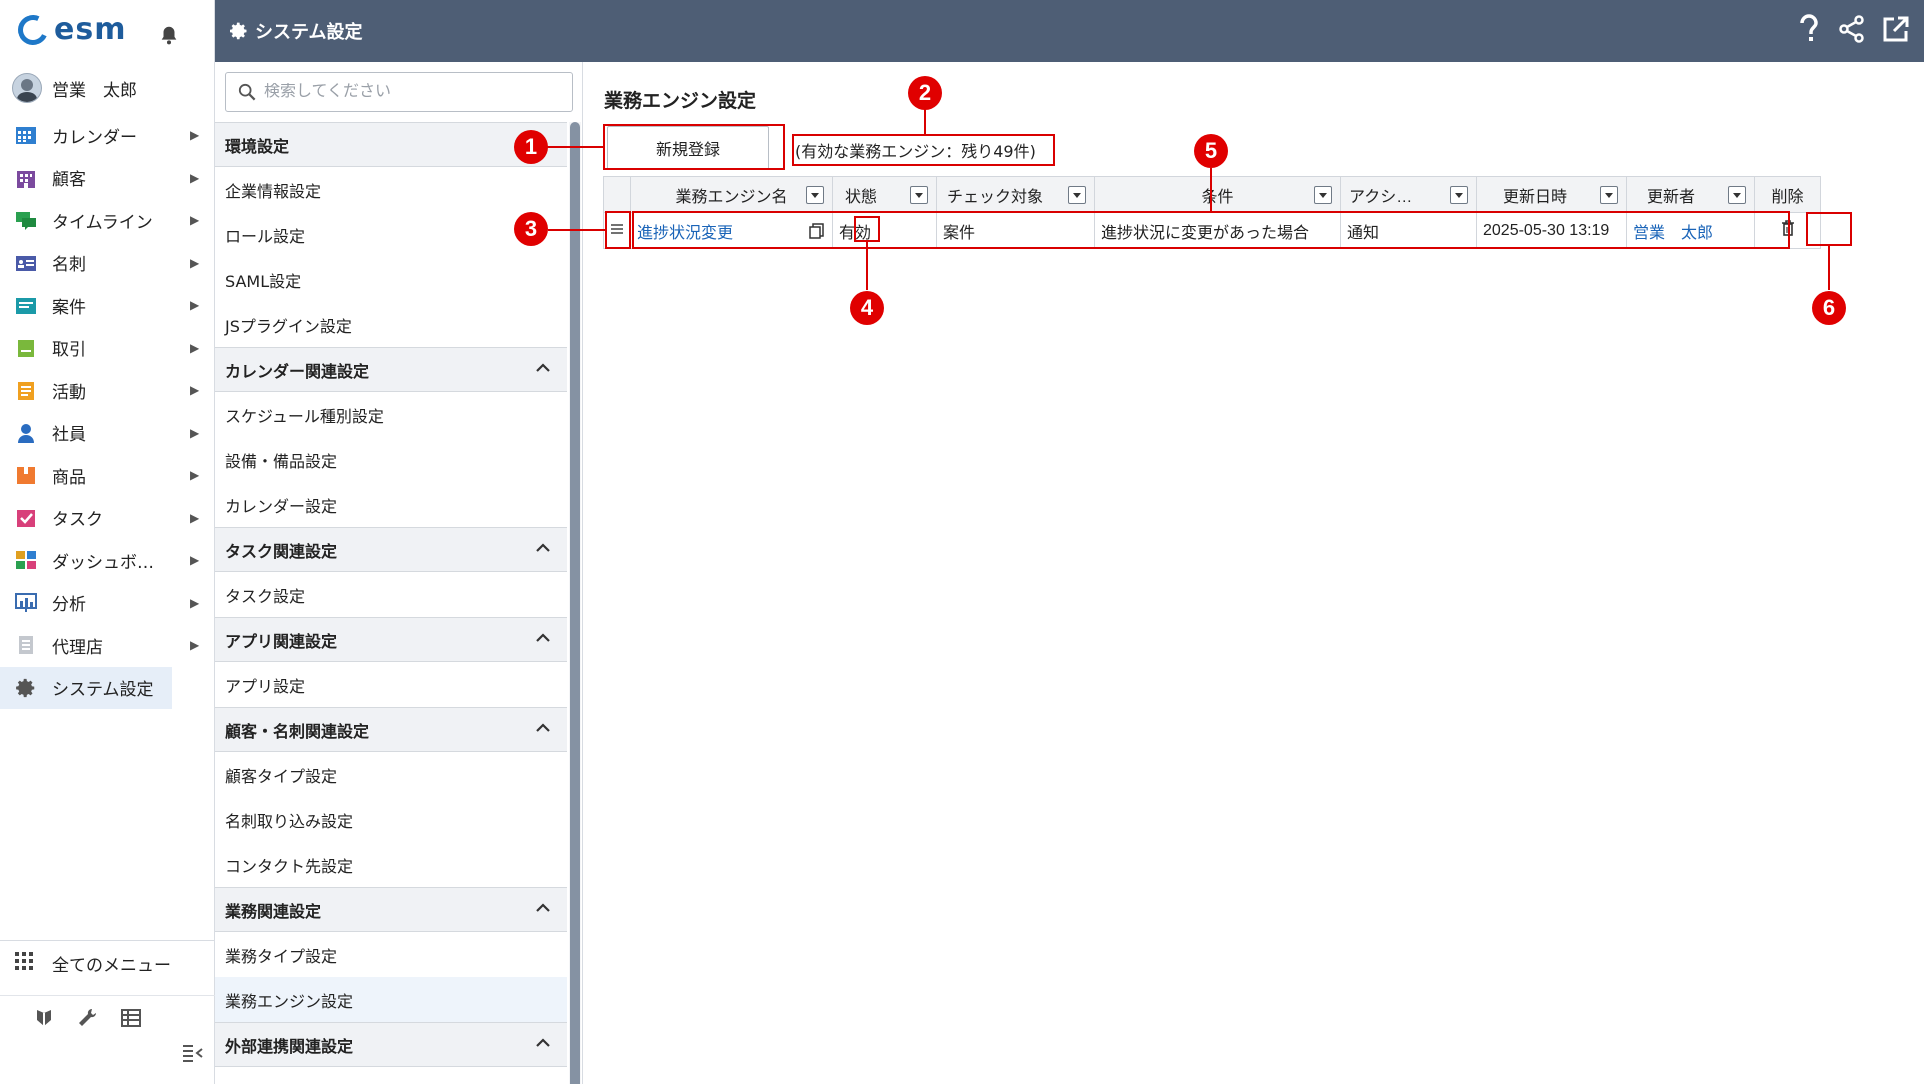 Image resolution: width=1924 pixels, height=1084 pixels. What do you see at coordinates (107, 963) in the screenshot?
I see `all-menu-button: 全てのメニュー` at bounding box center [107, 963].